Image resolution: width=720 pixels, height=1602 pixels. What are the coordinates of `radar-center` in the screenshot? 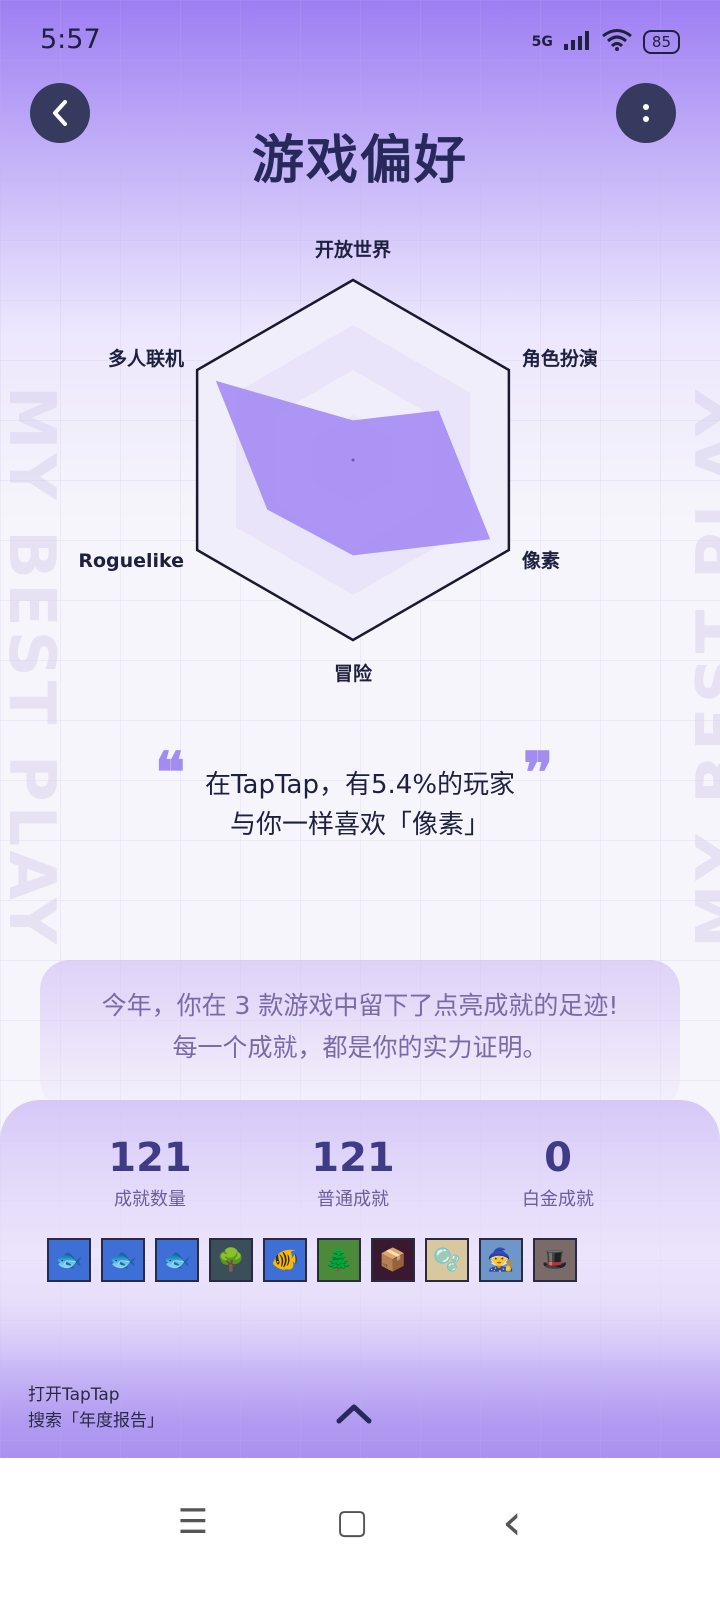 It's located at (353, 460).